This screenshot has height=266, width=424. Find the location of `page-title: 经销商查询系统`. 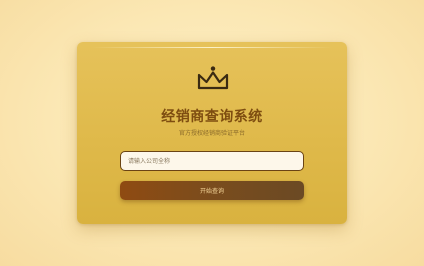

page-title: 经销商查询系统 is located at coordinates (212, 117).